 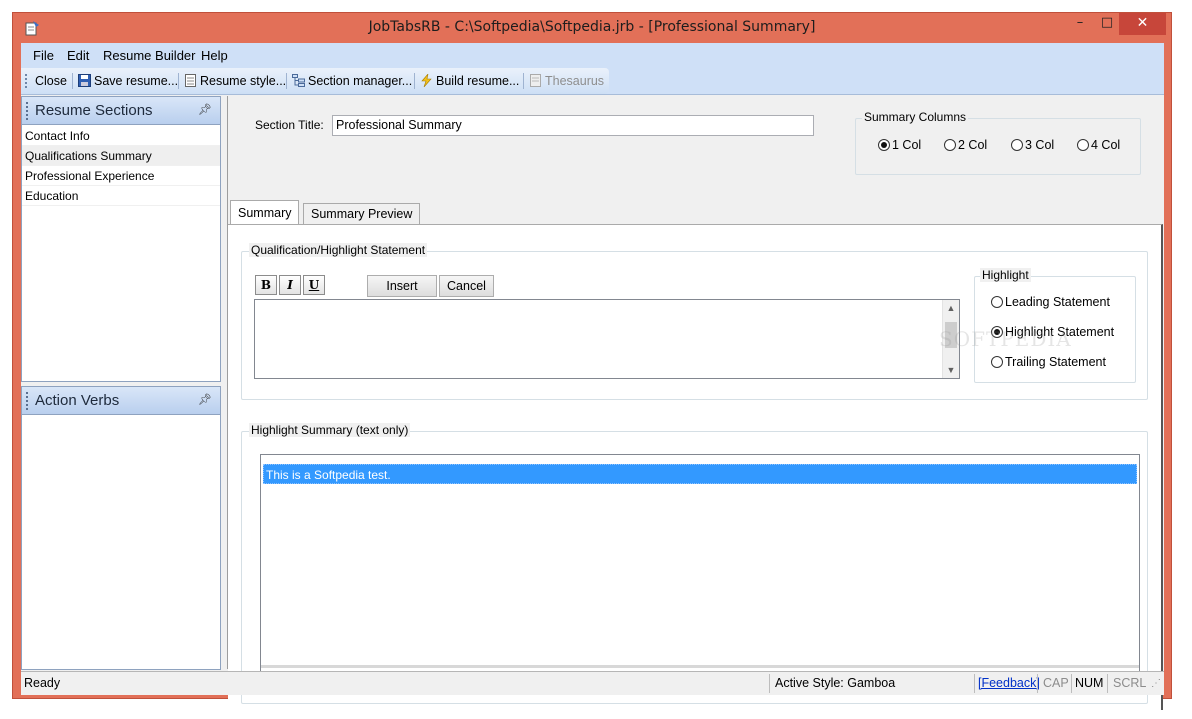 I want to click on resume-sections-header: Resume Sections 📌︎, so click(x=121, y=111).